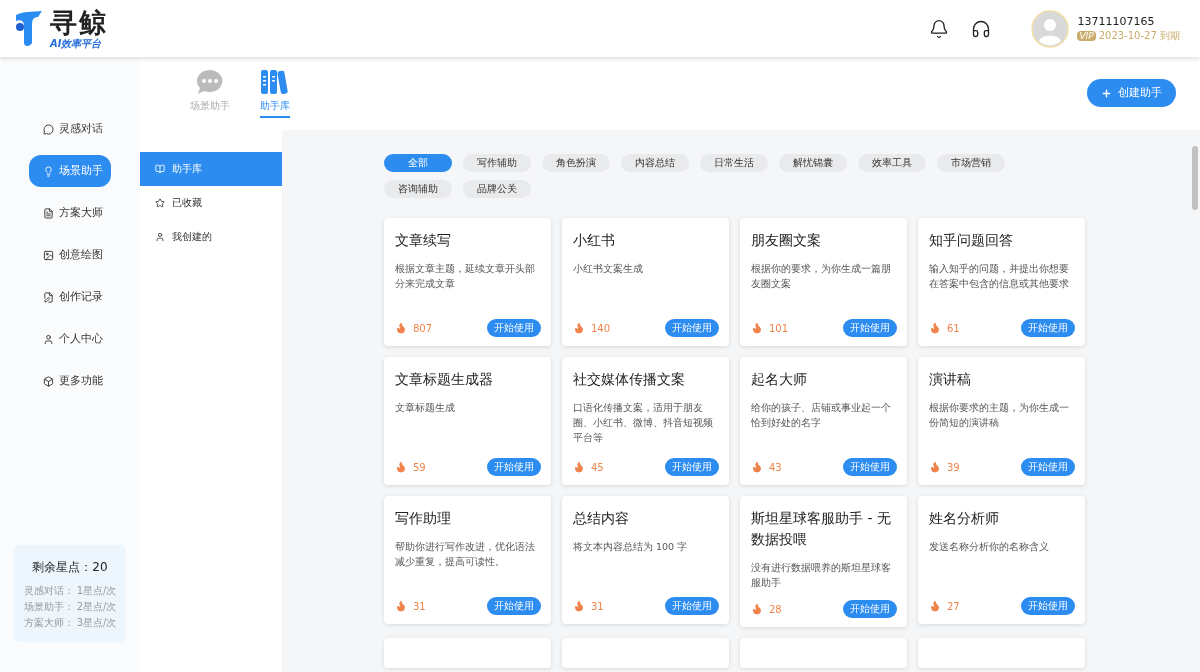  Describe the element at coordinates (70, 623) in the screenshot. I see `points-rate: 方案大师： 3星点/次` at that location.